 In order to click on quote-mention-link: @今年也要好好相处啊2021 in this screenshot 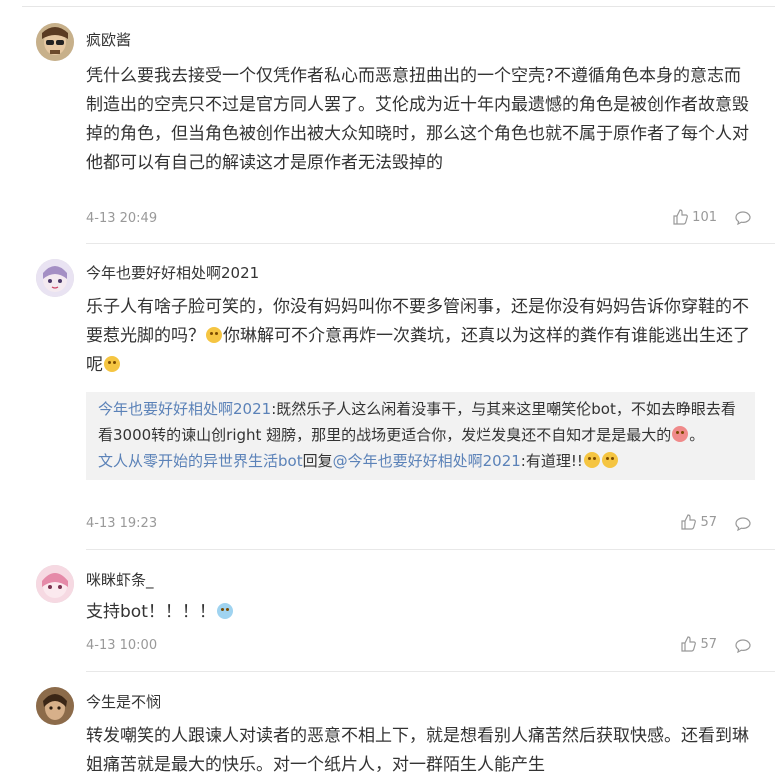, I will do `click(427, 461)`.